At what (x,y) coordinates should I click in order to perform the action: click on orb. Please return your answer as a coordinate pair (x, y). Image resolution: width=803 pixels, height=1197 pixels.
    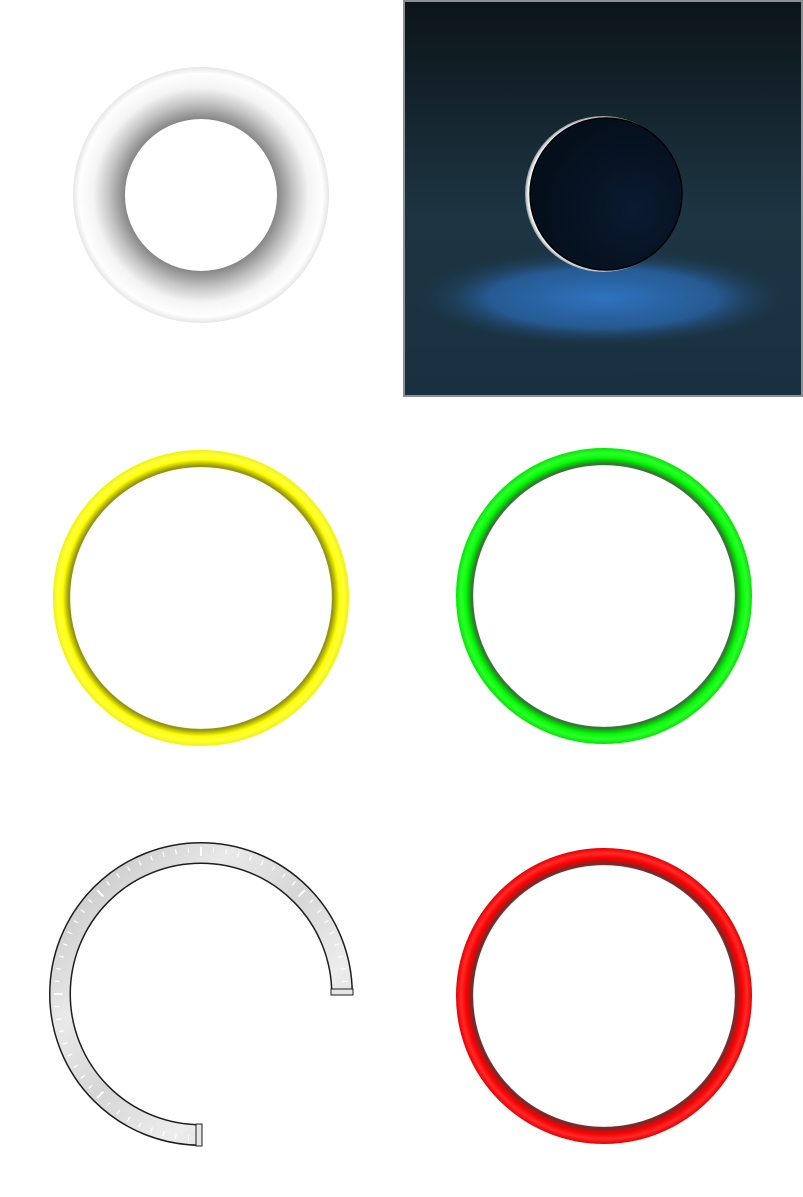
    Looking at the image, I should click on (606, 194).